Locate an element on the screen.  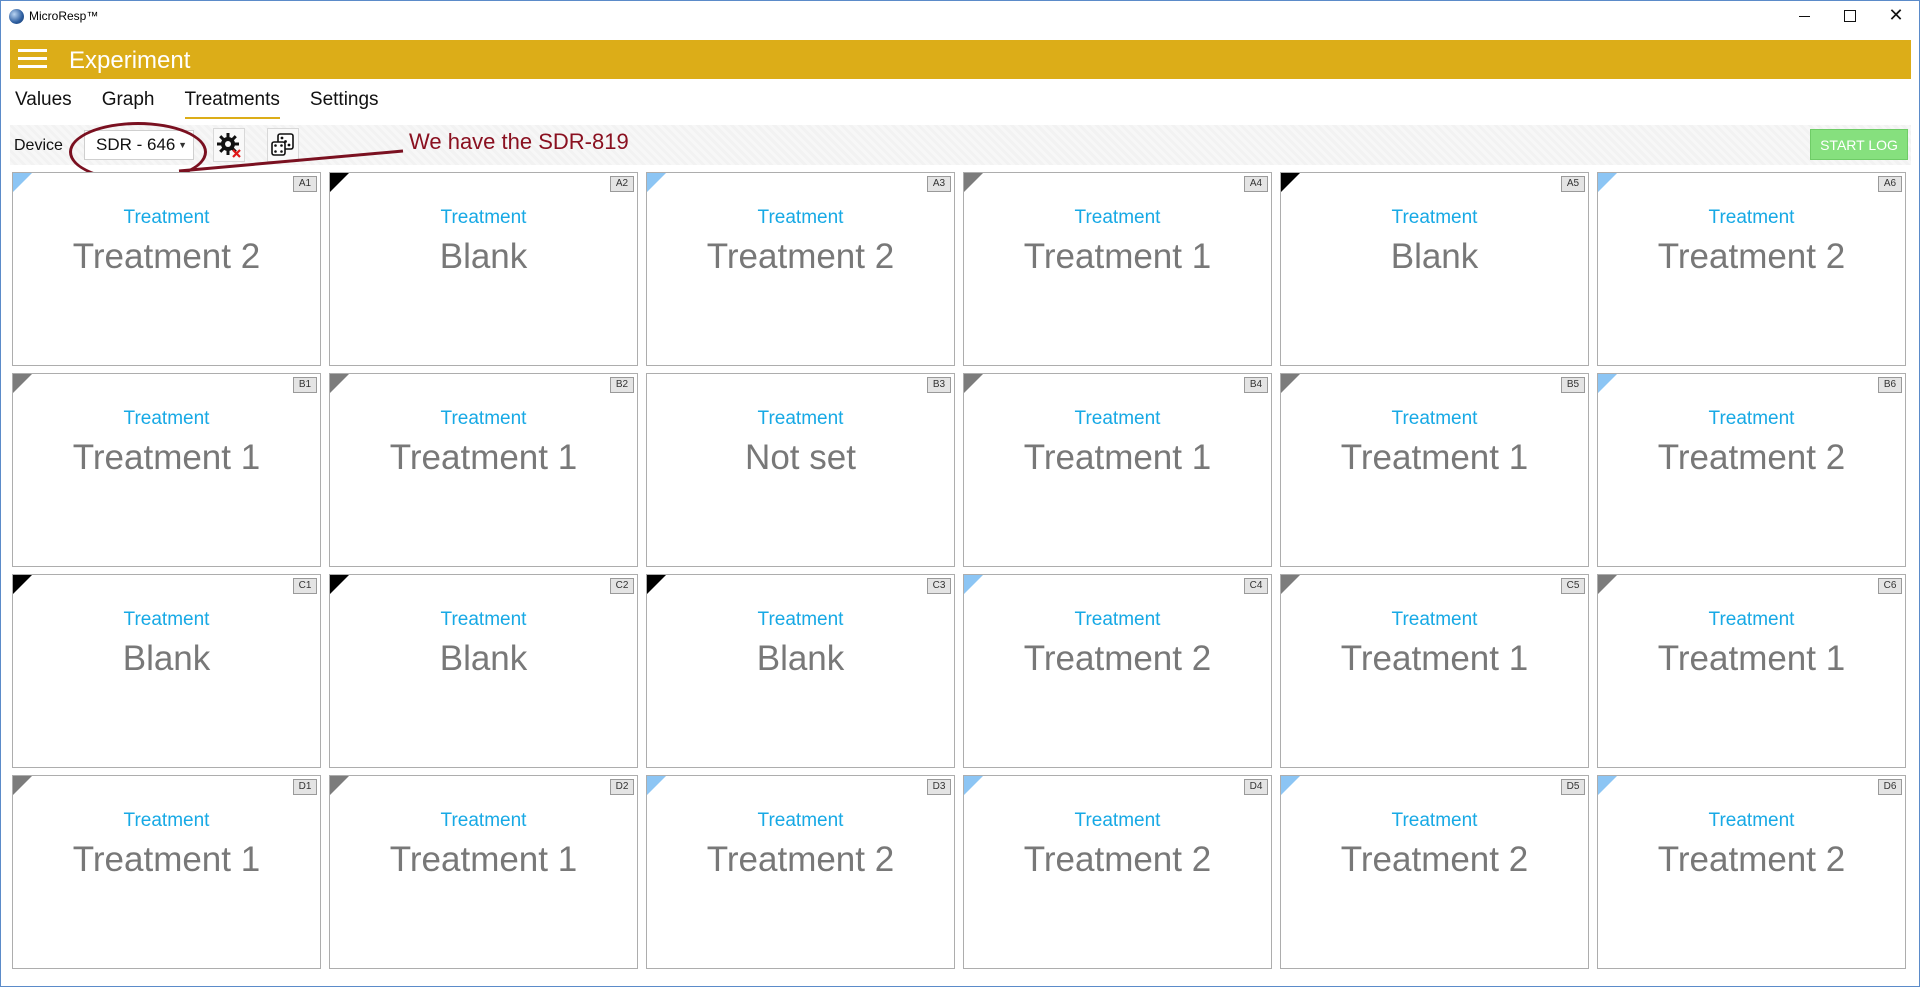
well-cell: B3 Treatment Not set is located at coordinates (800, 470).